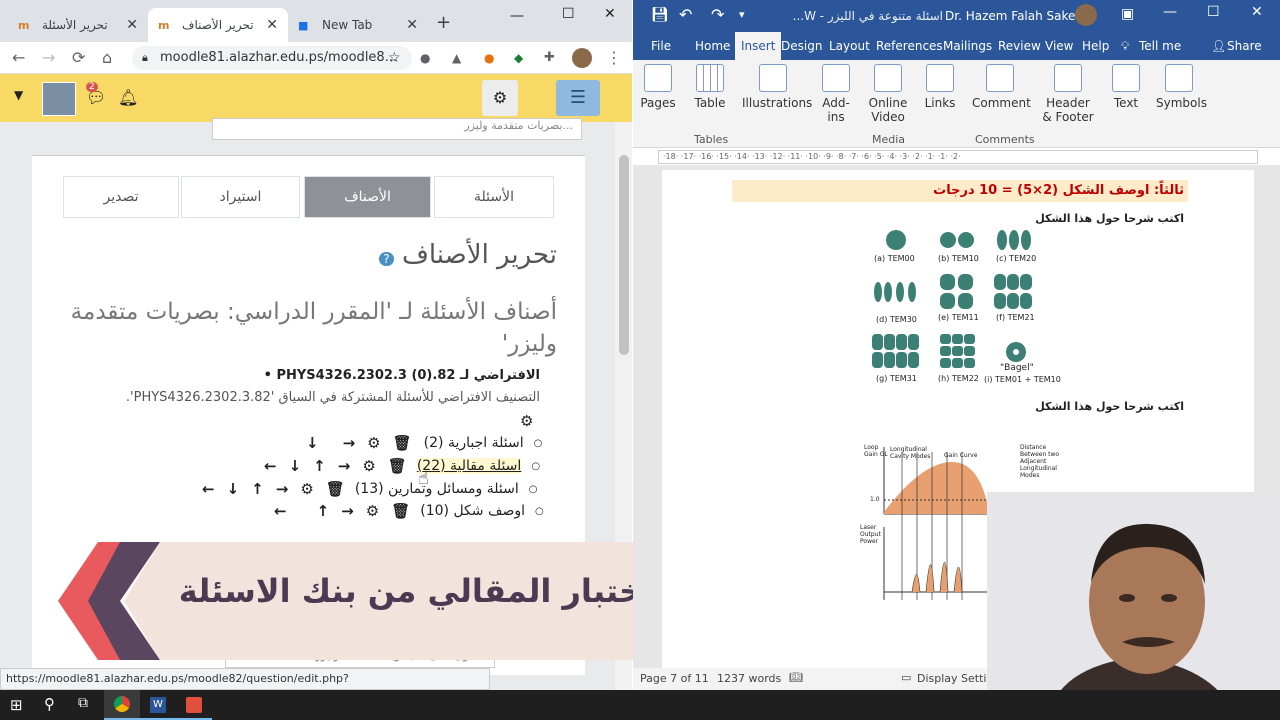 The image size is (1280, 723). What do you see at coordinates (78, 25) in the screenshot?
I see `tab-edit-questions: m تحرير الأسئلة ✕` at bounding box center [78, 25].